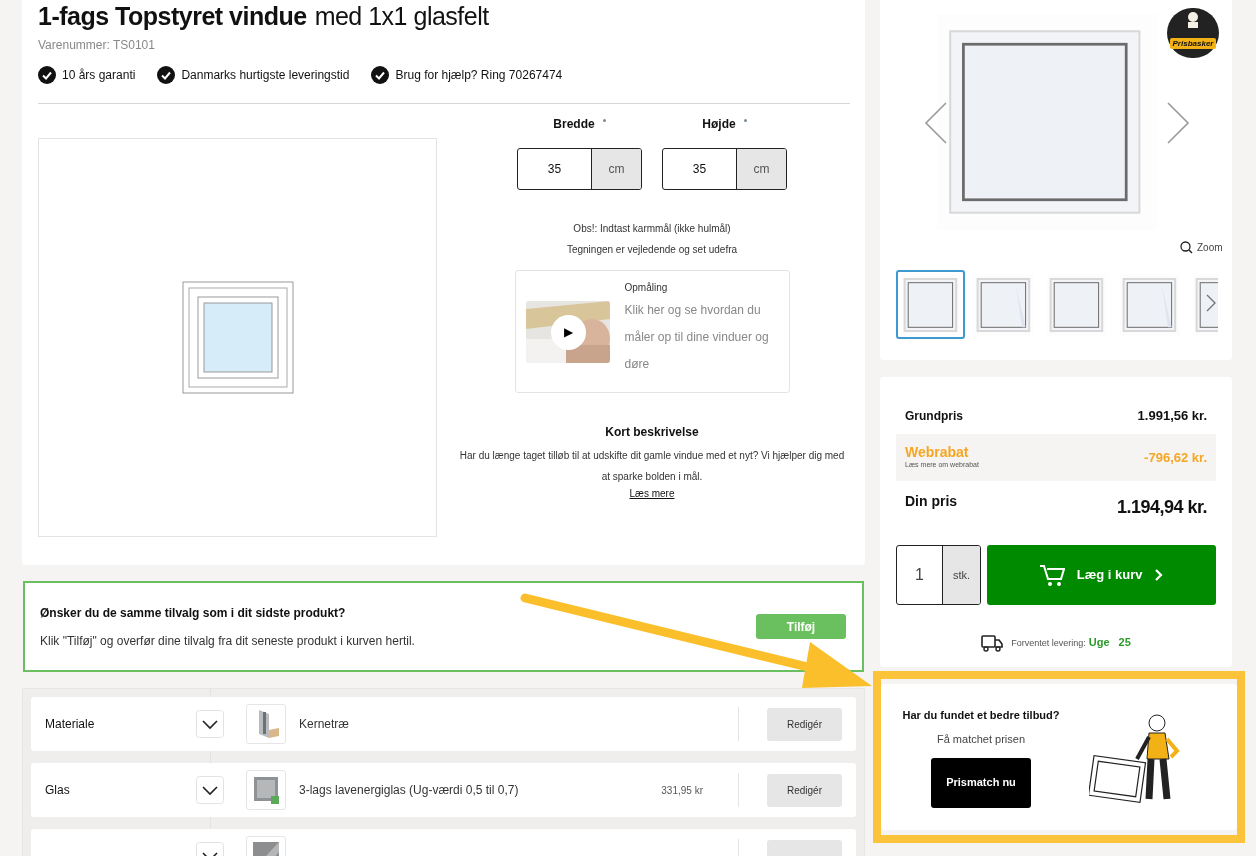 The image size is (1256, 856). What do you see at coordinates (697, 337) in the screenshot?
I see `video-description: Klik her og se hvordan du måler op til dine vinduer og døre` at bounding box center [697, 337].